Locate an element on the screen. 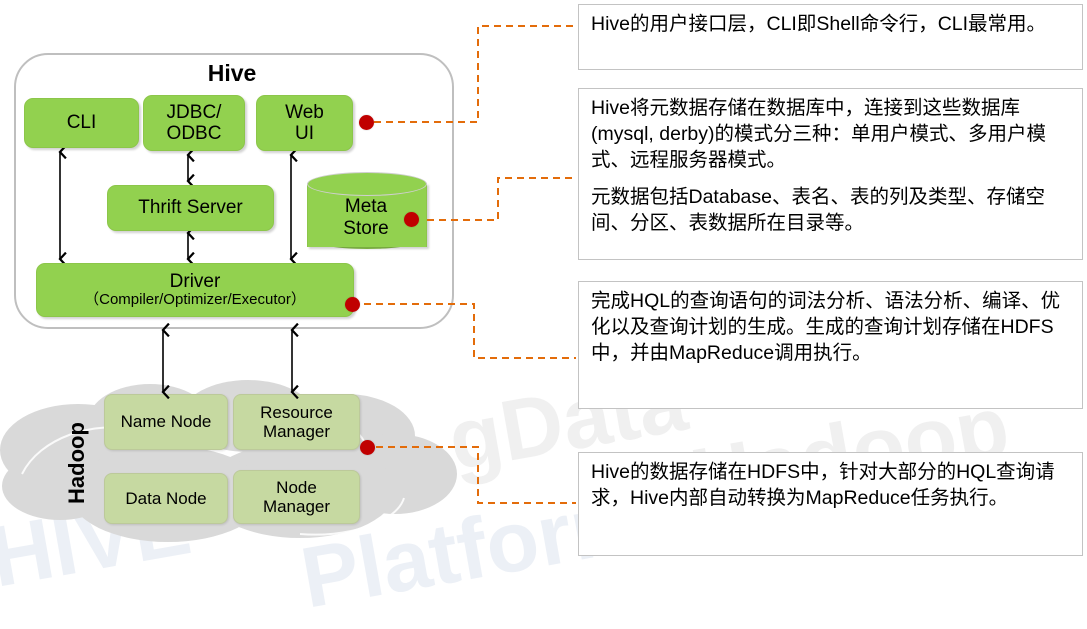 Image resolution: width=1087 pixels, height=629 pixels. callout-user-interface-layer: Hive的用户接口层，CLI即Shell命令行，CLI最常用。 is located at coordinates (830, 37).